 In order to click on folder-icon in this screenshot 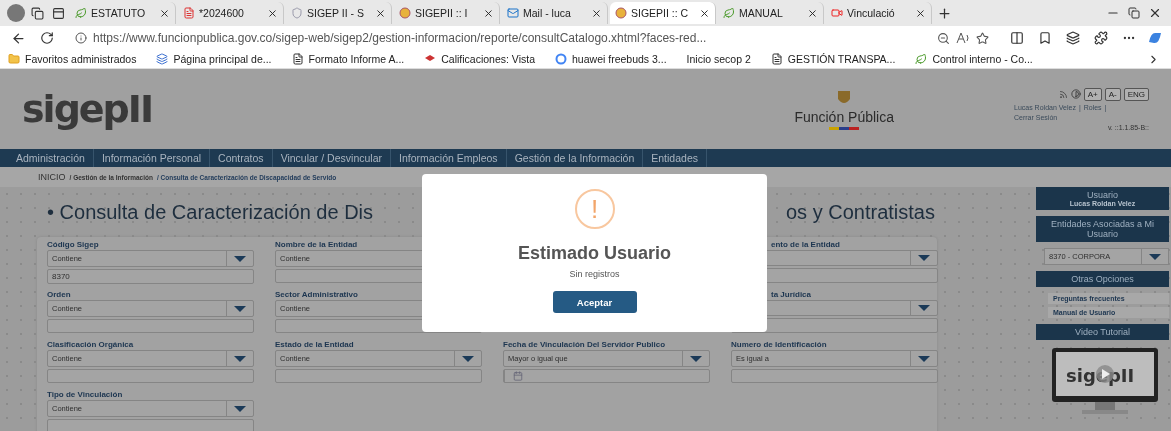, I will do `click(14, 59)`.